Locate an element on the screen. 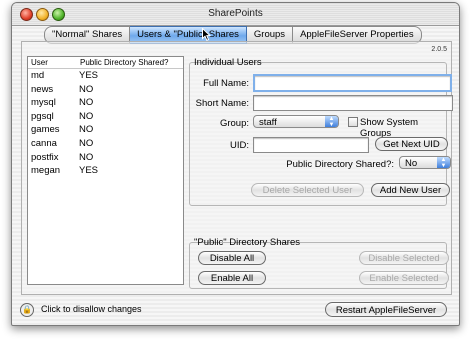 The width and height of the screenshot is (472, 339). title-bar: SharePoints is located at coordinates (235, 14).